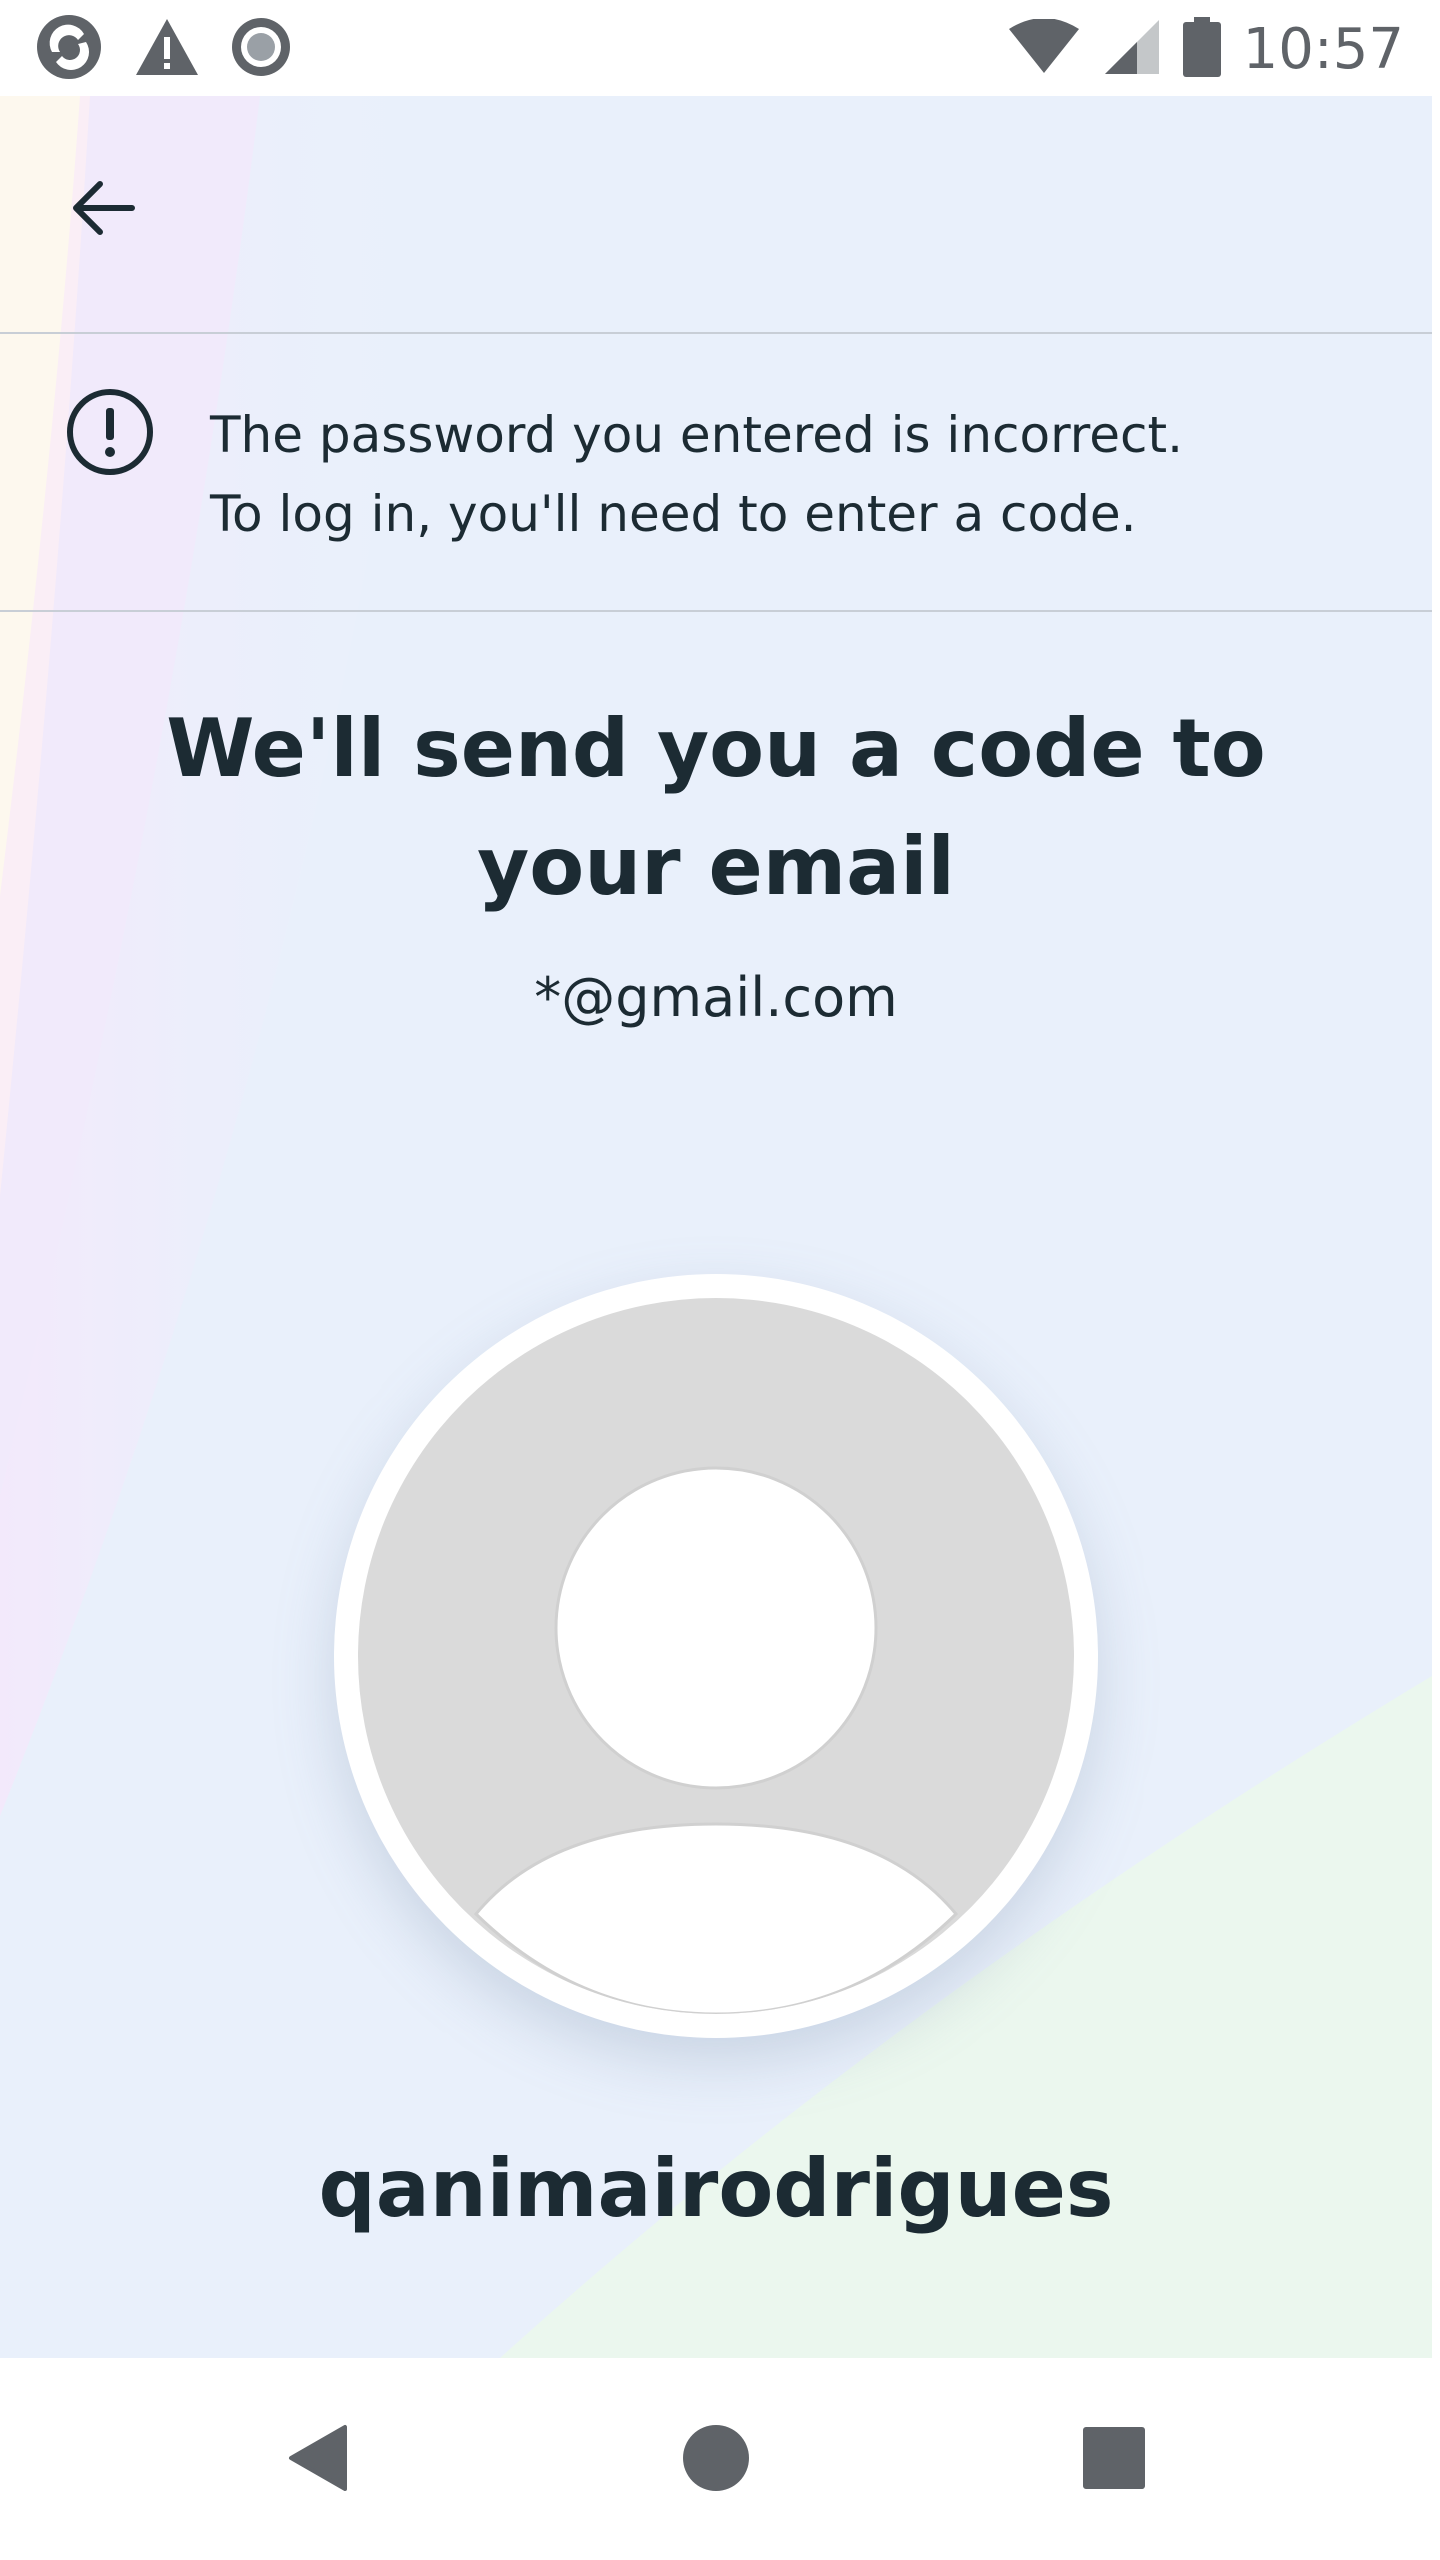  I want to click on warning-icon, so click(167, 49).